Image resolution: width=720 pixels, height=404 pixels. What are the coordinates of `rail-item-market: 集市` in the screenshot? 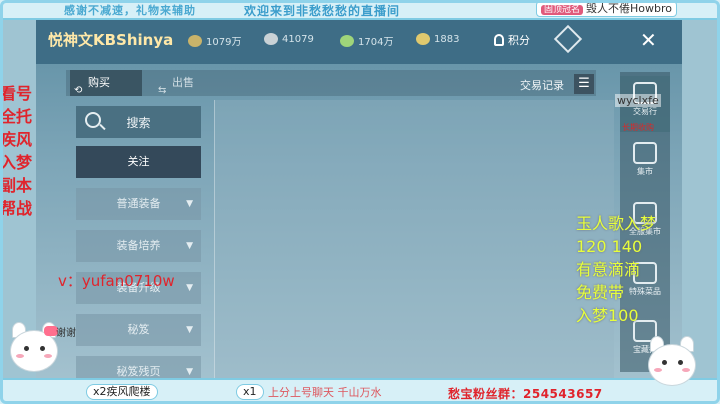 It's located at (645, 164).